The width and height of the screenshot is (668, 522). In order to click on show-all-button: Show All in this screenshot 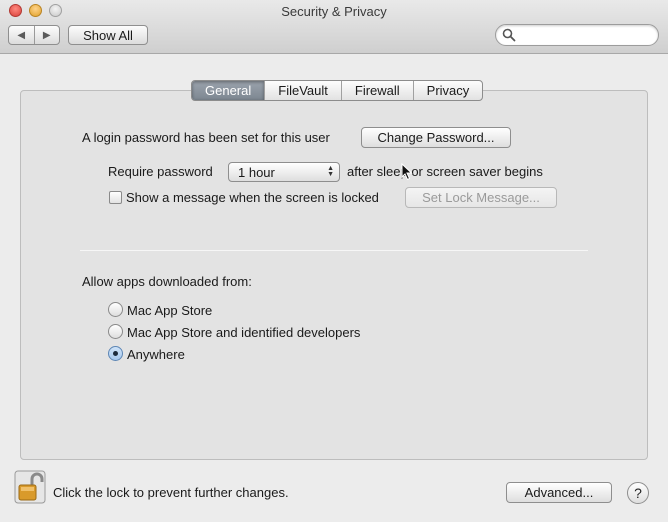, I will do `click(108, 35)`.